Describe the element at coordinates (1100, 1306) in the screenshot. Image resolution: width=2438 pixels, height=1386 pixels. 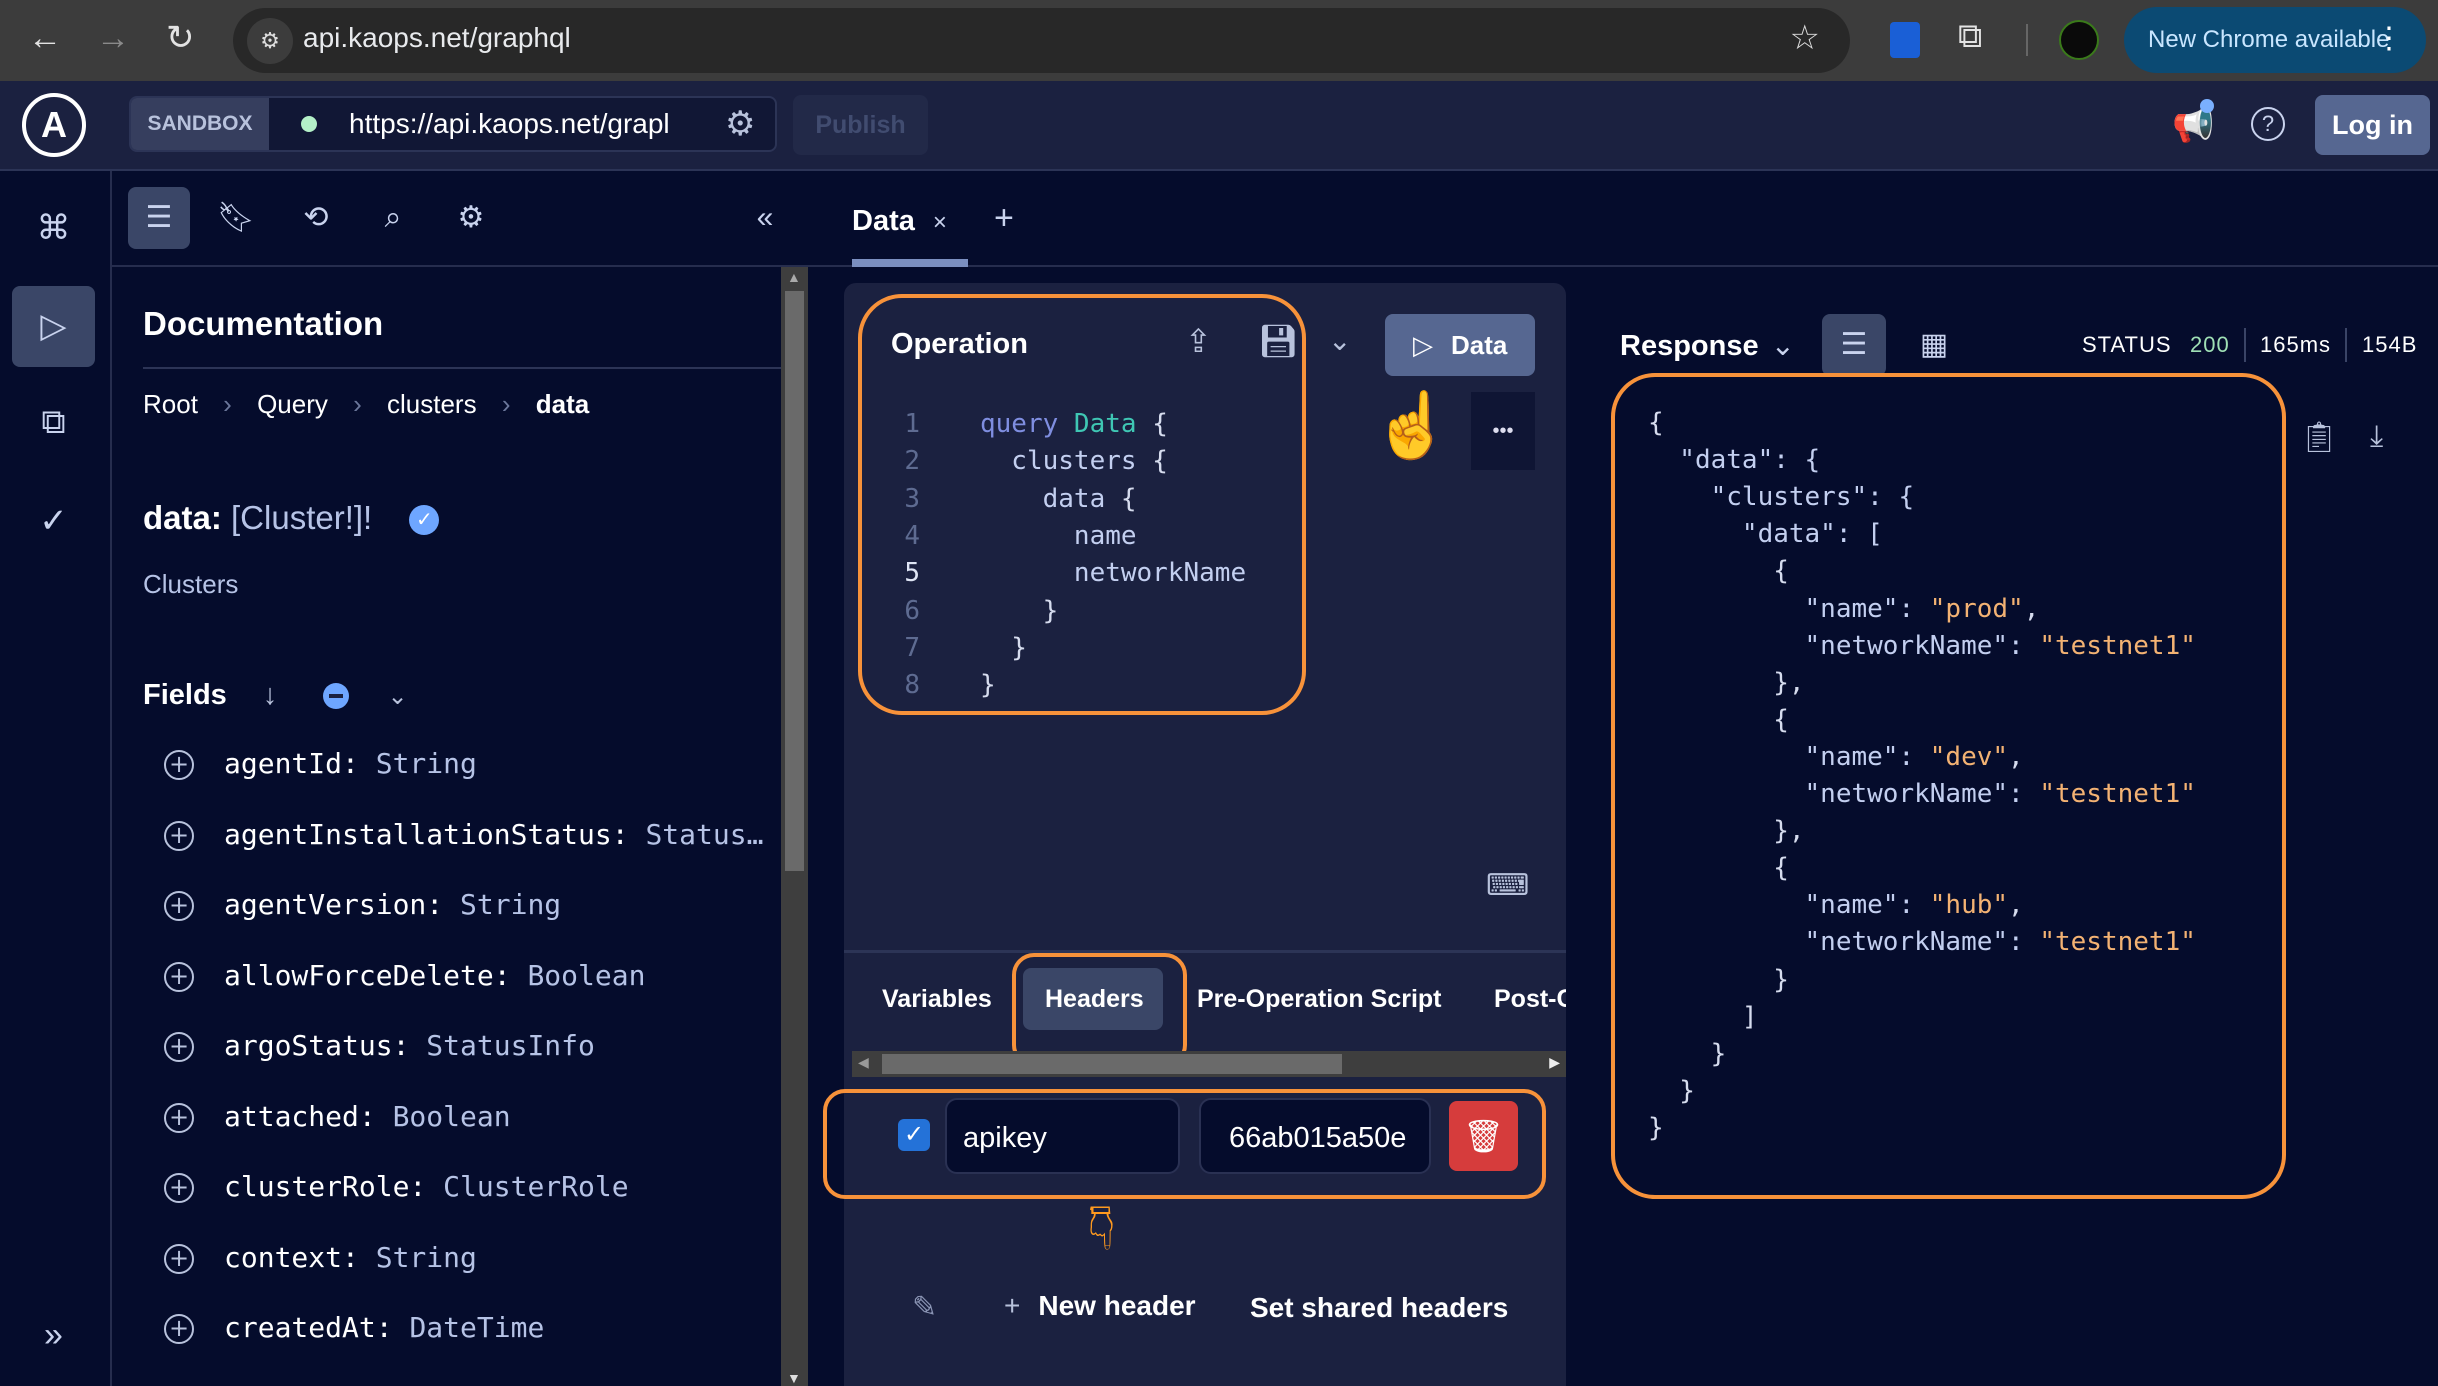
I see `new-header-button: + New header` at that location.